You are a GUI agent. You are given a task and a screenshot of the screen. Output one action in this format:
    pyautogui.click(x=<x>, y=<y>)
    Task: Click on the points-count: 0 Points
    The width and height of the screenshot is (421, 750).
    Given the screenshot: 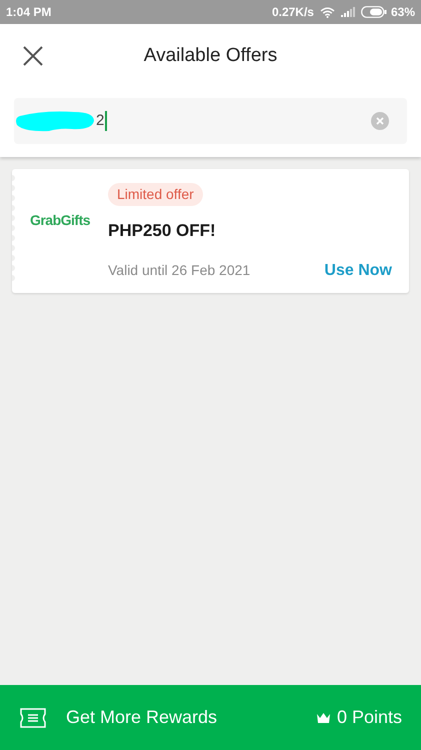 What is the action you would take?
    pyautogui.click(x=369, y=717)
    